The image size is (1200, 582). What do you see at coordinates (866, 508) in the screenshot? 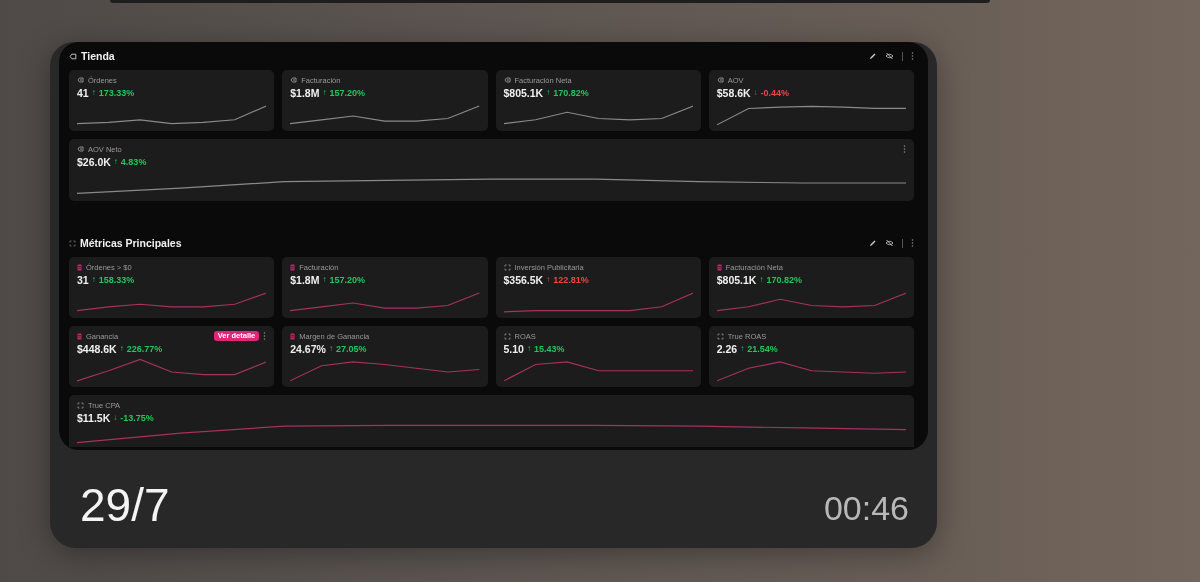
I see `duration-label: 00:46` at bounding box center [866, 508].